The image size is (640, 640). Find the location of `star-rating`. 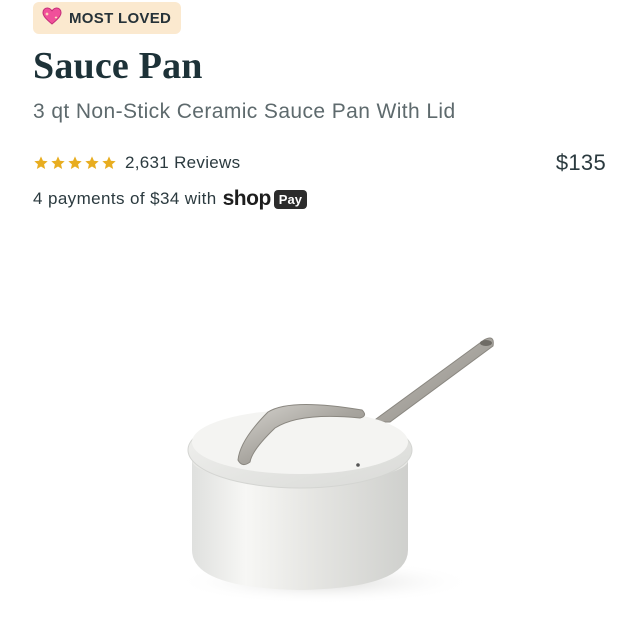

star-rating is located at coordinates (75, 163).